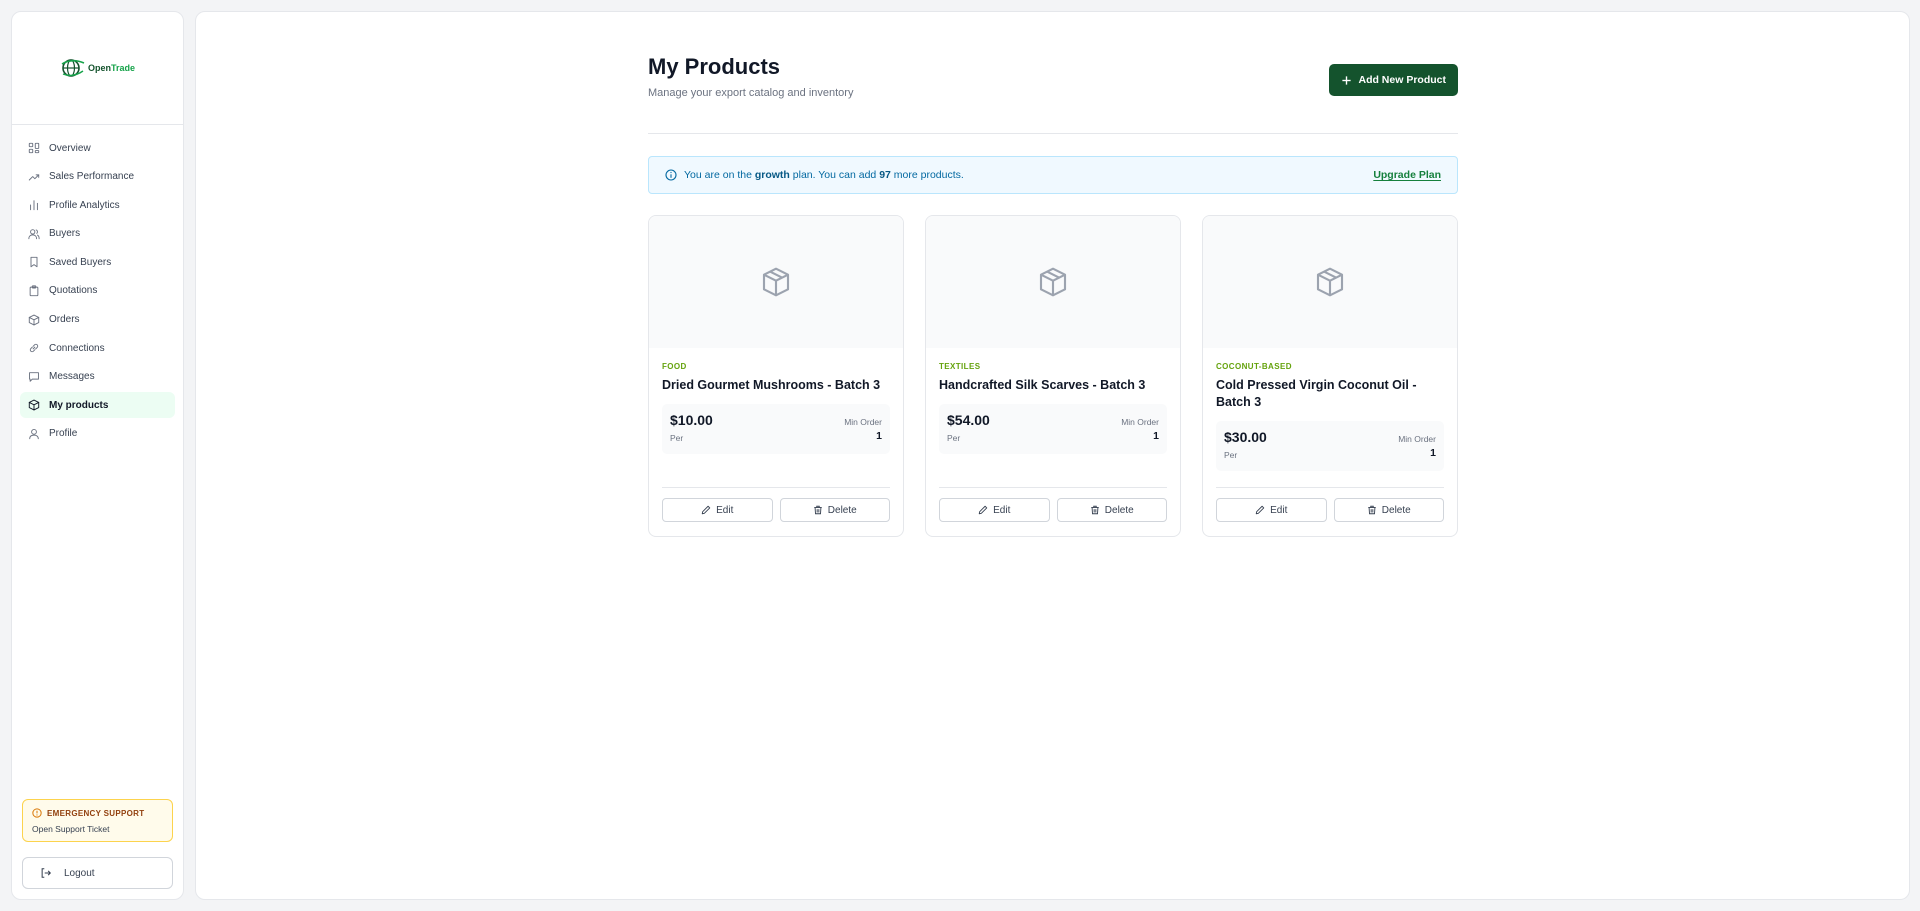 The height and width of the screenshot is (911, 1920). I want to click on logo-area: OpenTrade, so click(97, 68).